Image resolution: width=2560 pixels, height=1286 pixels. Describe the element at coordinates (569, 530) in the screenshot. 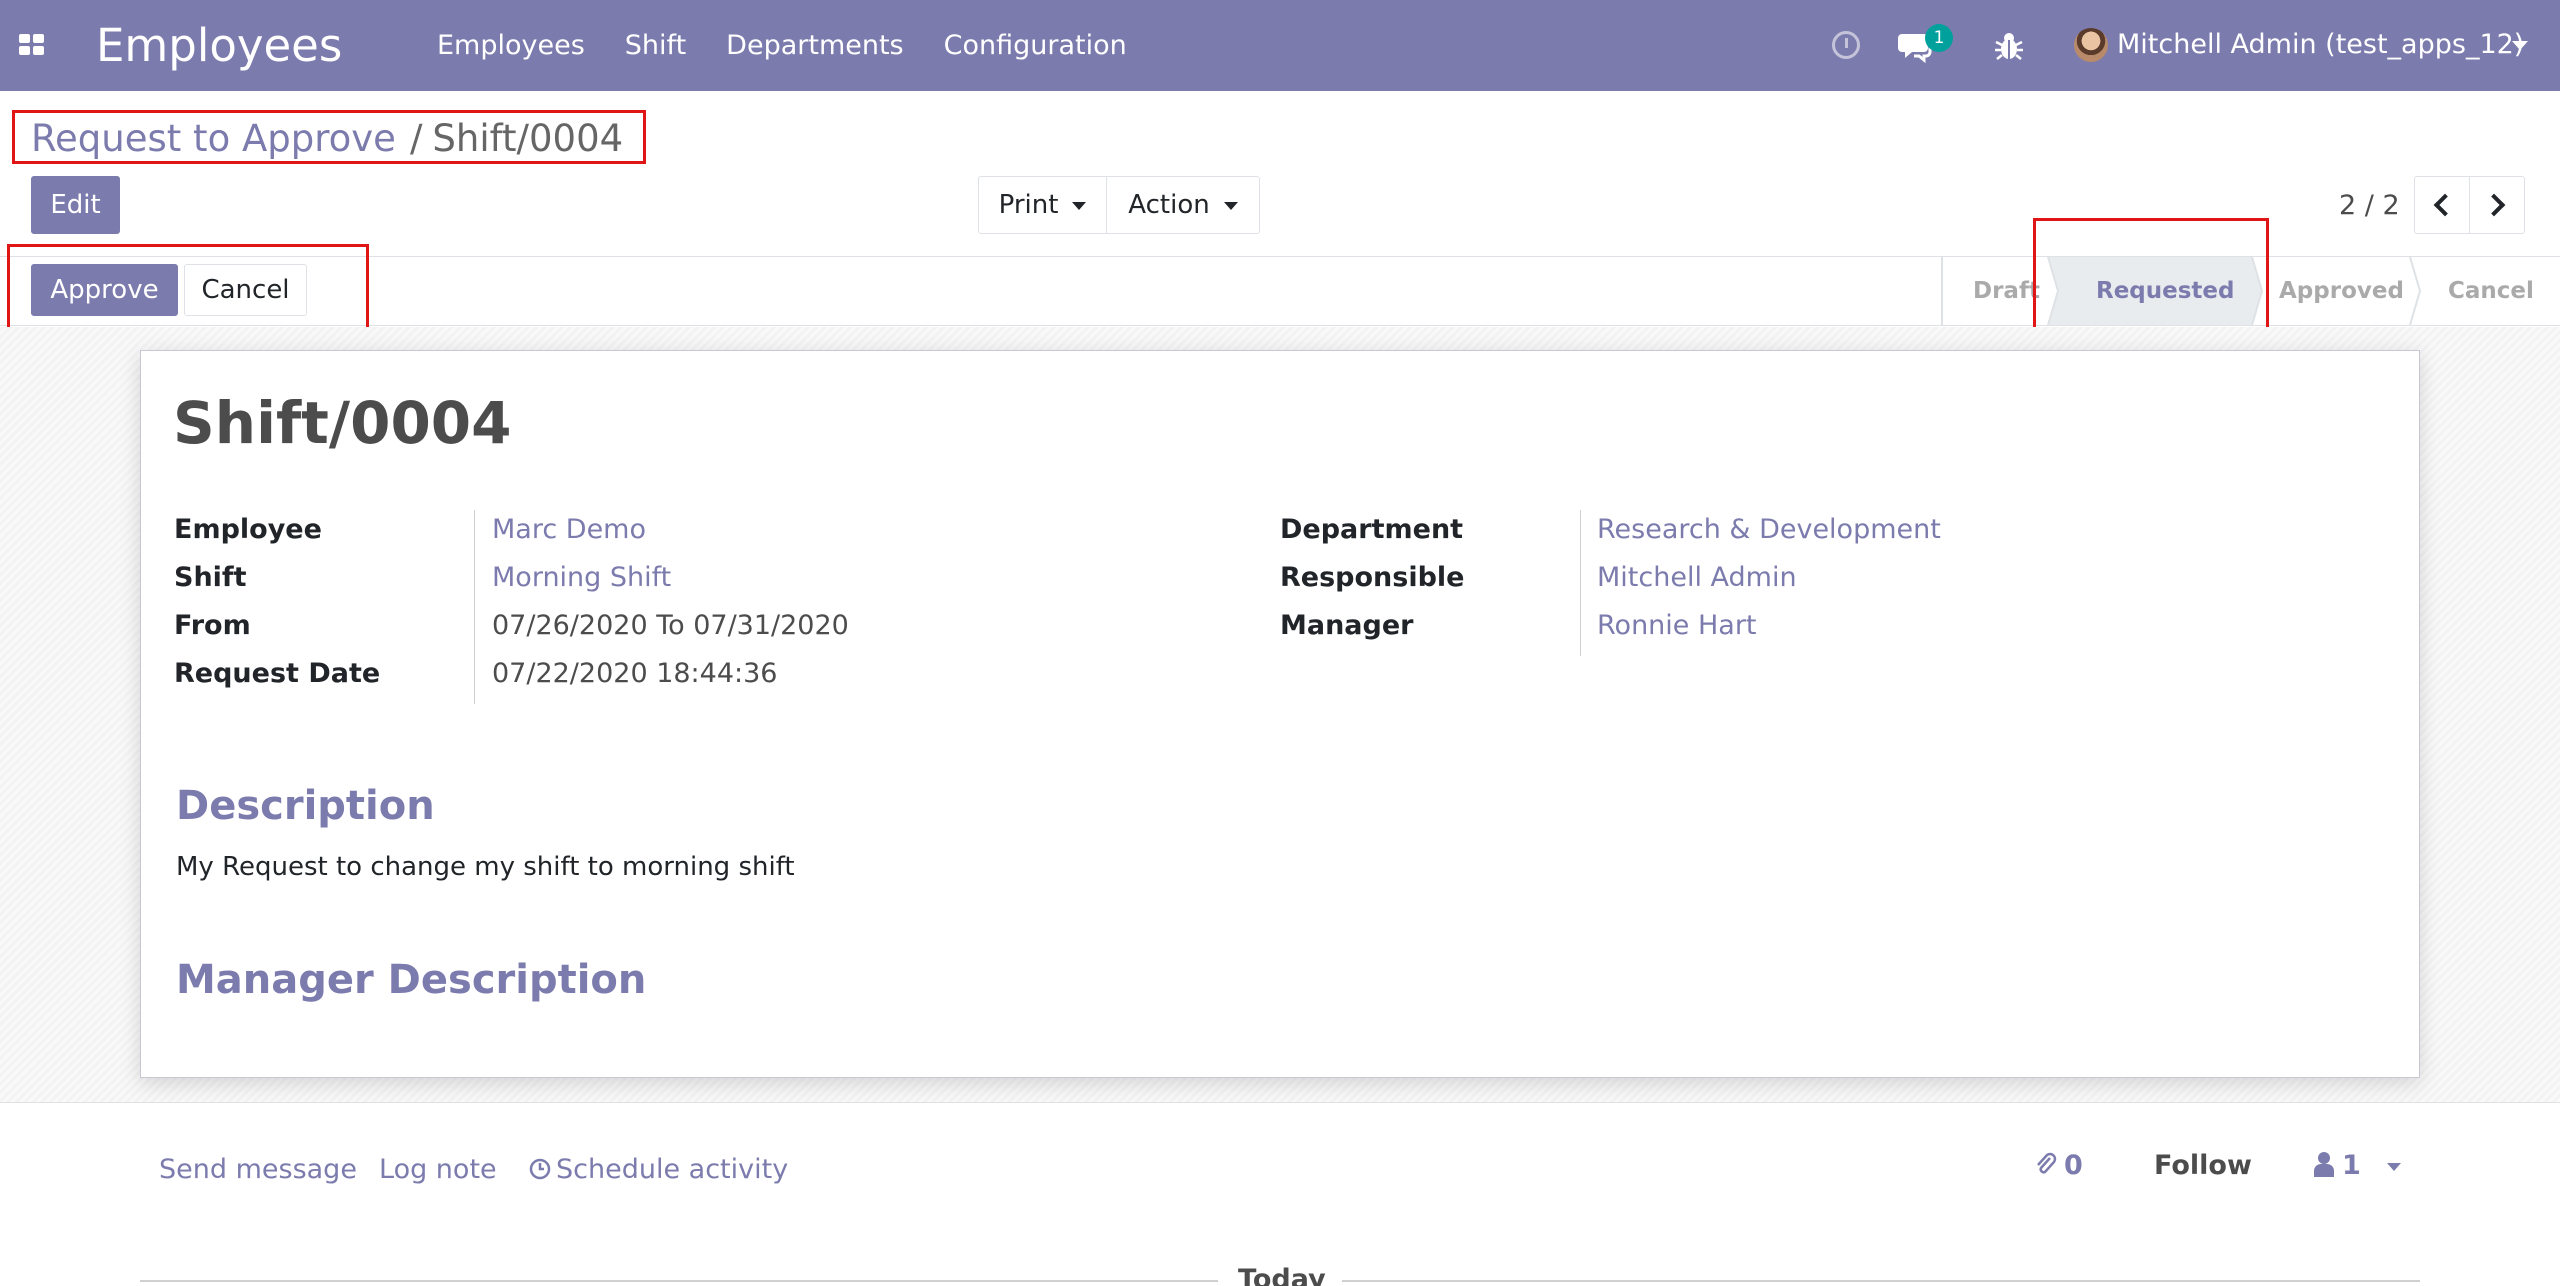

I see `field-value-employee: Marc Demo` at that location.